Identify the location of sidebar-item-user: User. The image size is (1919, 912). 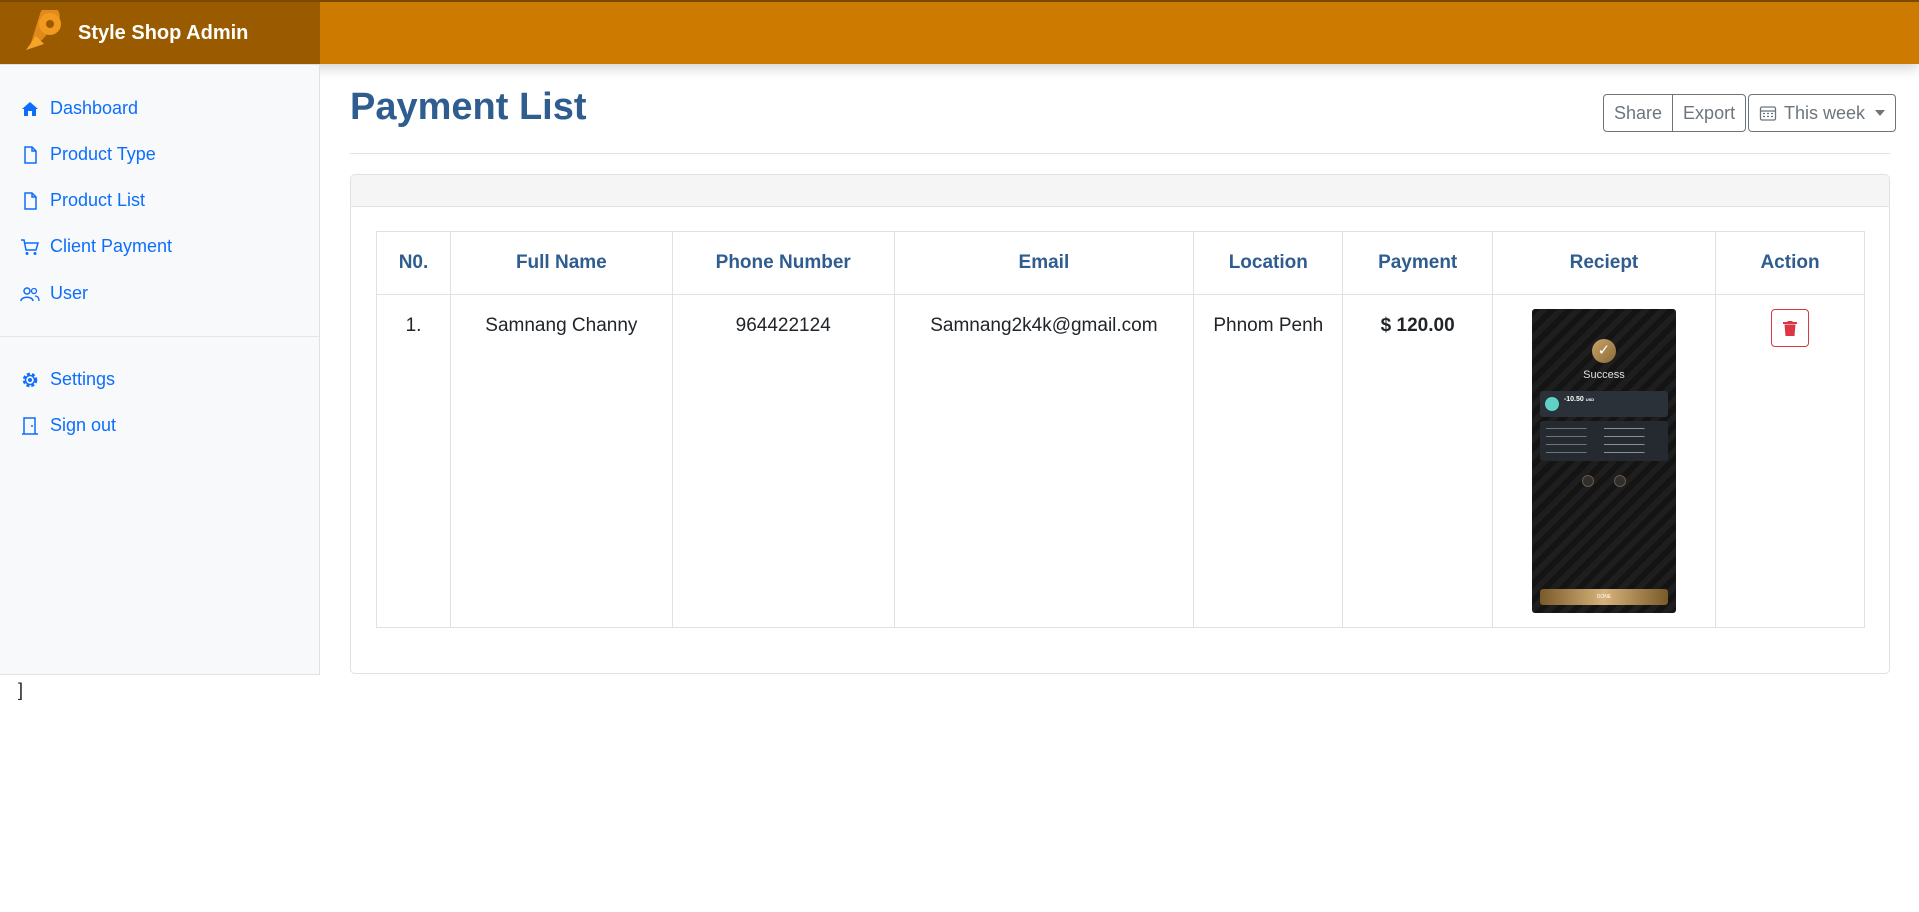
(54, 293).